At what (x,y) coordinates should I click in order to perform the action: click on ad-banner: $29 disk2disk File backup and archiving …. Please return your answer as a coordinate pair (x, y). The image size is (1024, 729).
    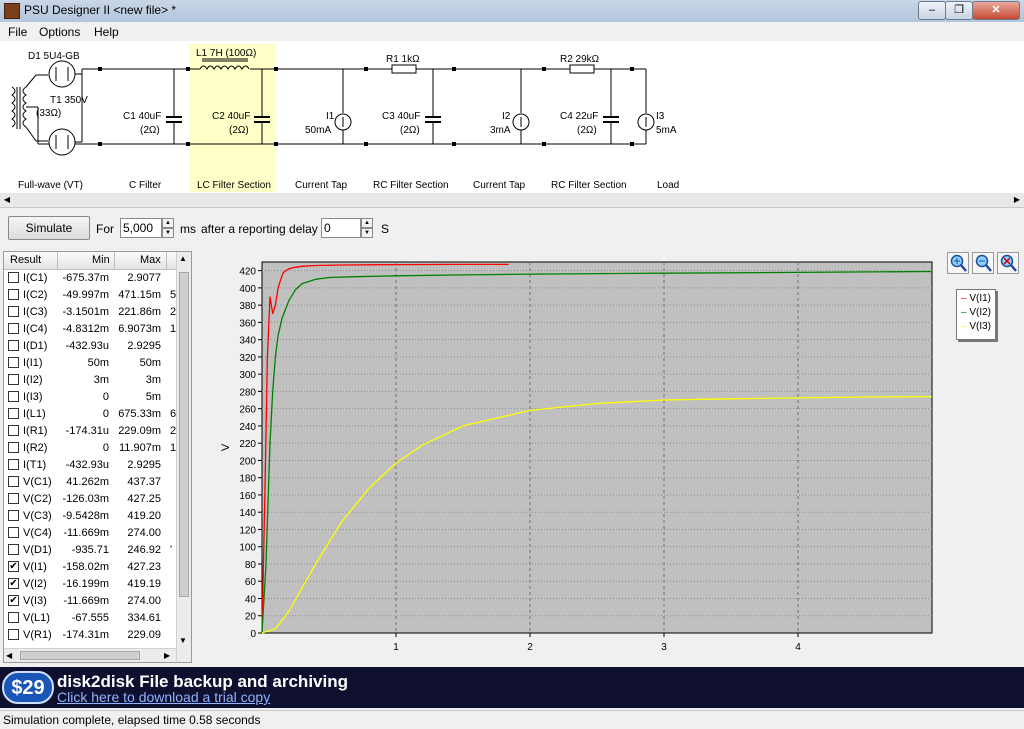
    Looking at the image, I should click on (512, 687).